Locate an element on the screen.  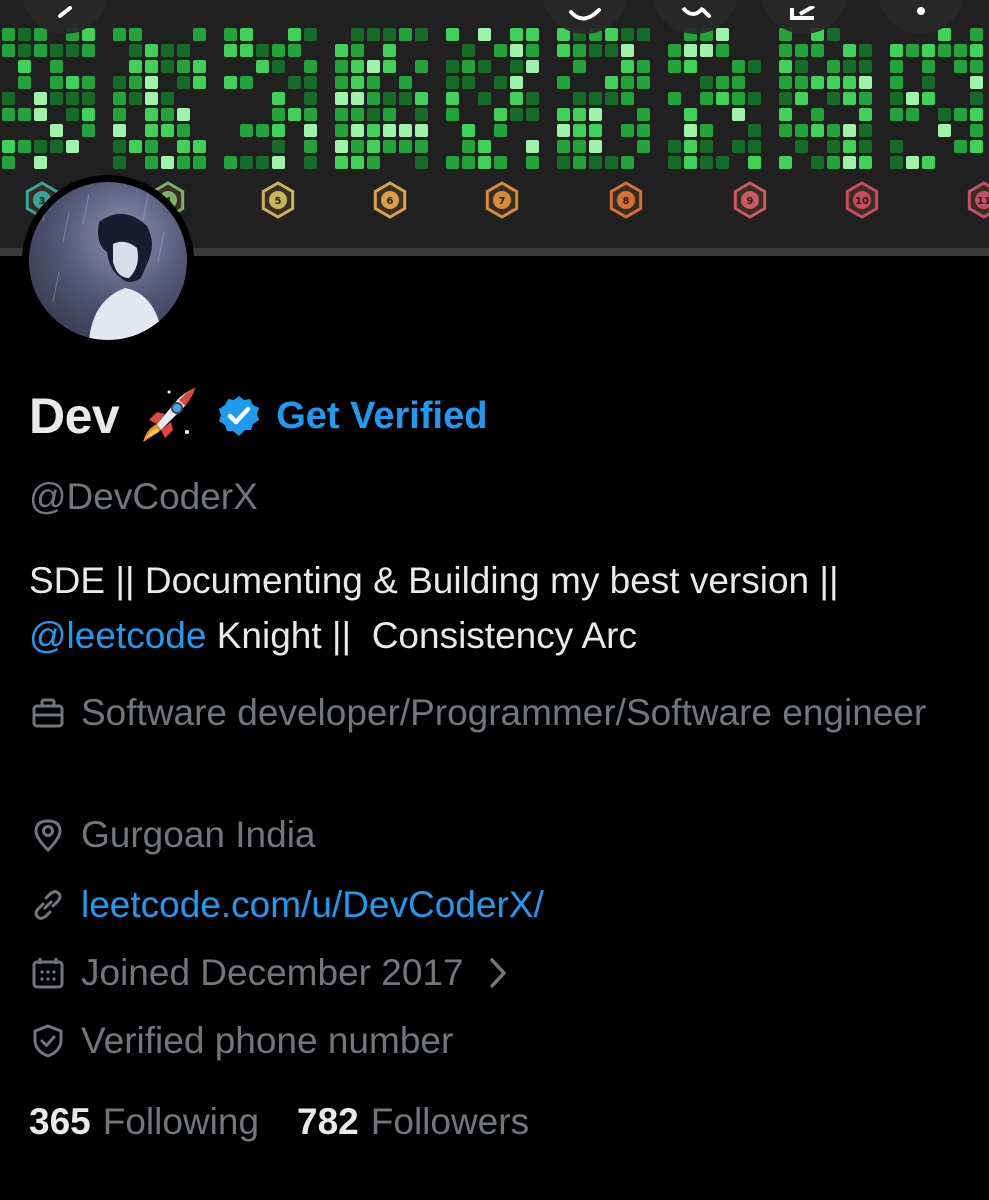
badge-label: 7 is located at coordinates (502, 201).